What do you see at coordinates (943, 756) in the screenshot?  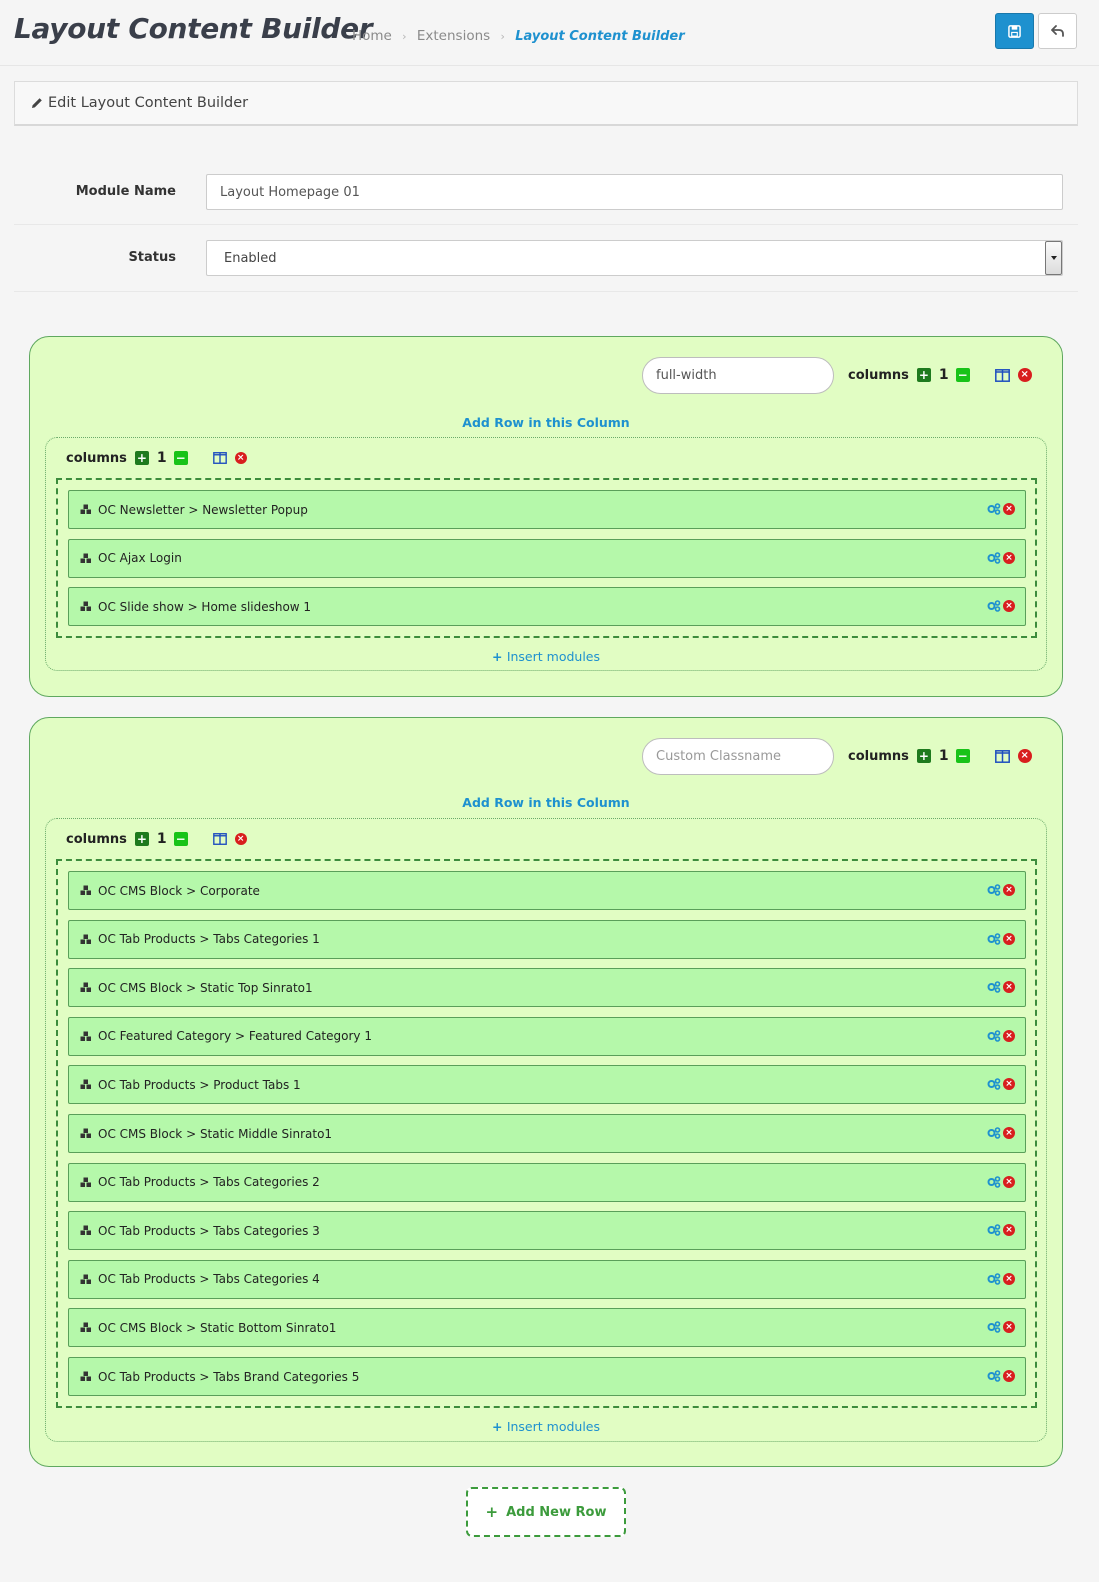 I see `columns-count: 1` at bounding box center [943, 756].